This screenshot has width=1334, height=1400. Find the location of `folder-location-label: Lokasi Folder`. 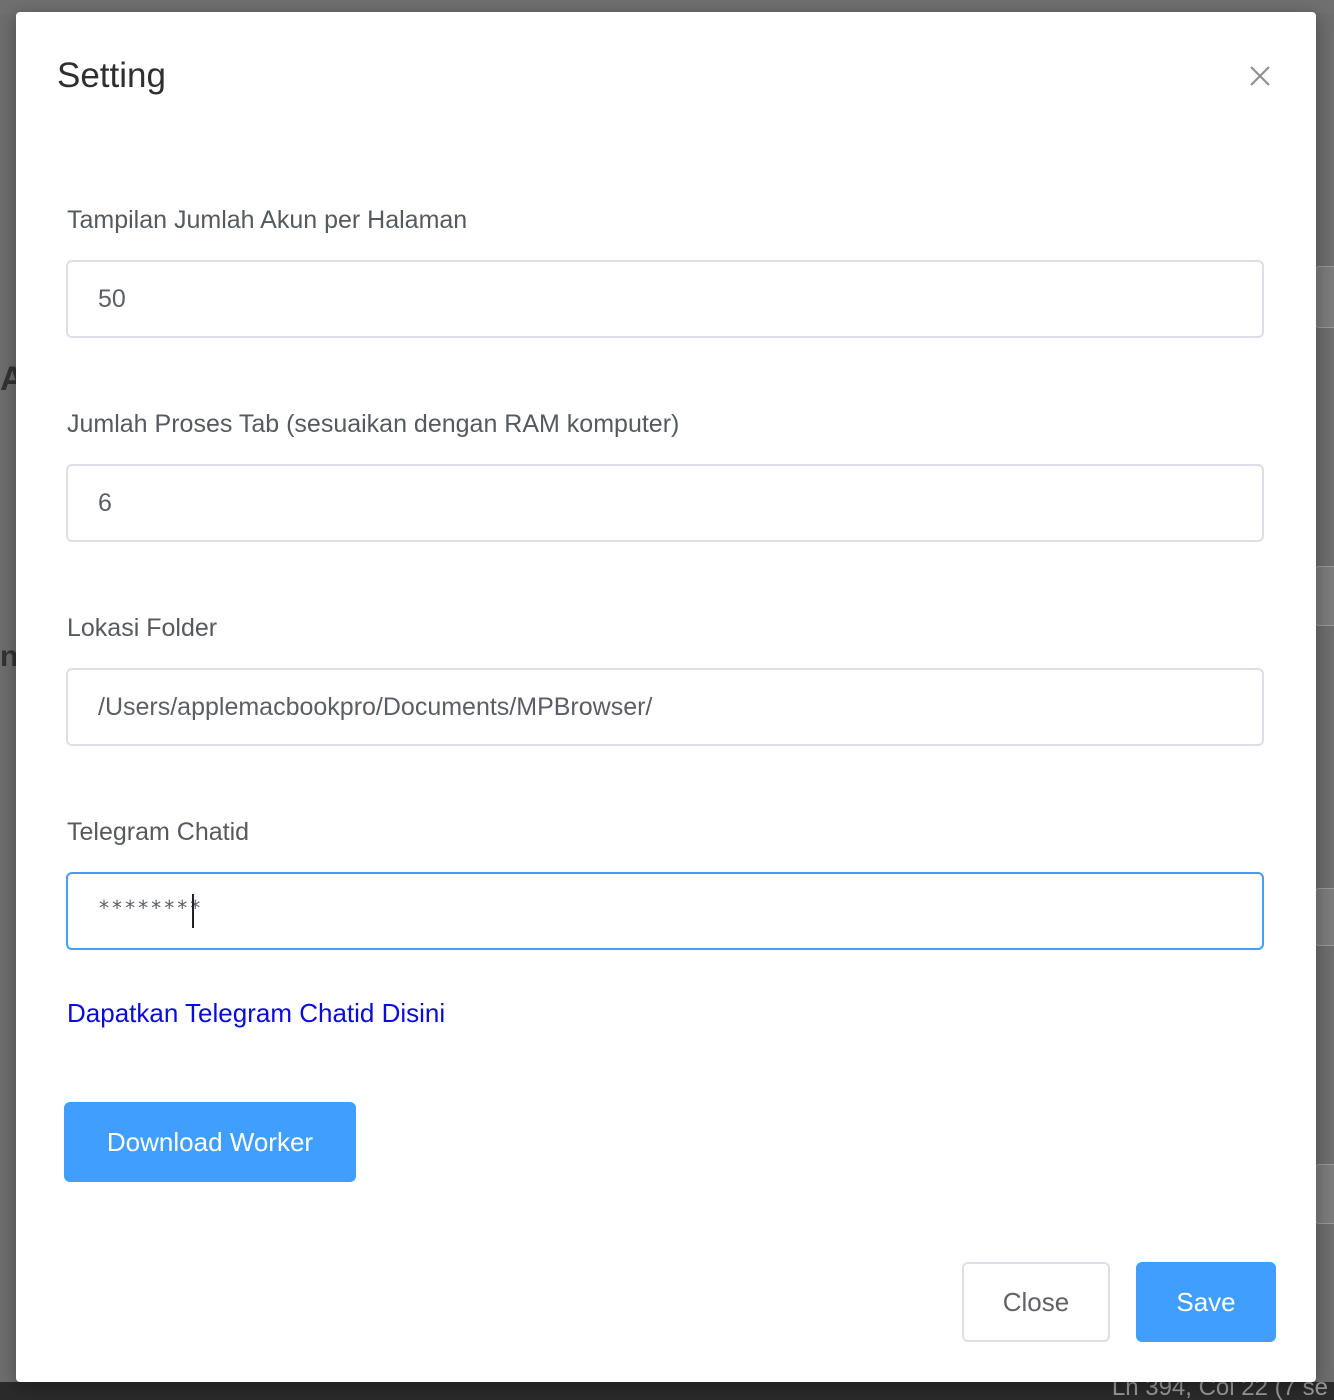

folder-location-label: Lokasi Folder is located at coordinates (142, 628).